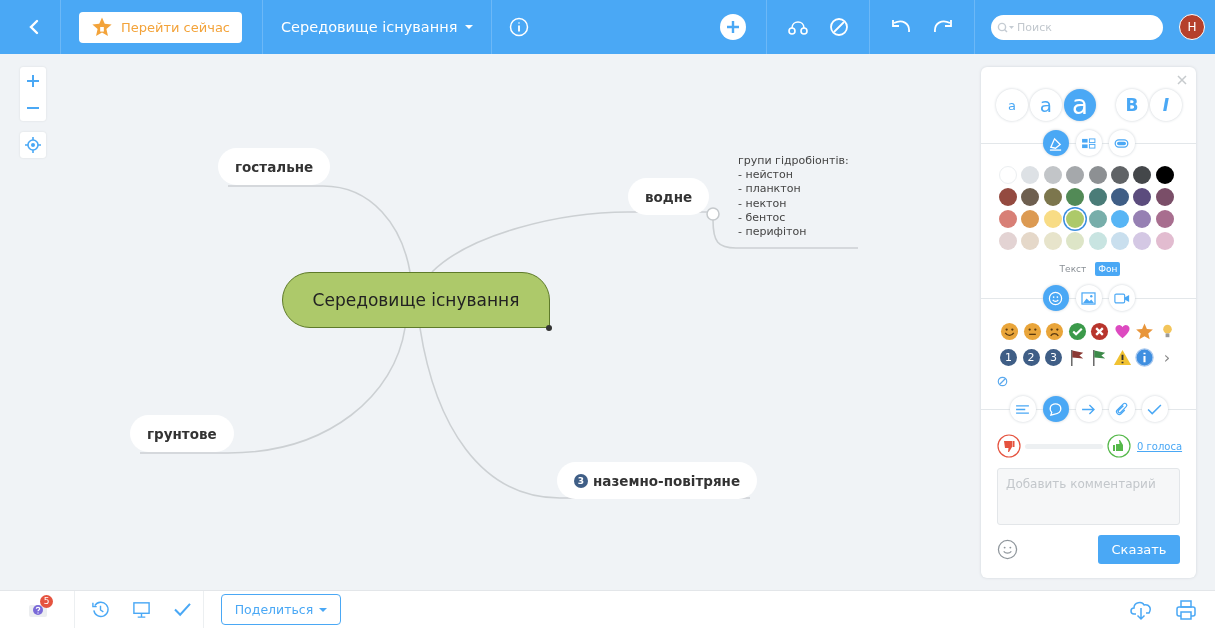  What do you see at coordinates (1099, 331) in the screenshot?
I see `cross-icon` at bounding box center [1099, 331].